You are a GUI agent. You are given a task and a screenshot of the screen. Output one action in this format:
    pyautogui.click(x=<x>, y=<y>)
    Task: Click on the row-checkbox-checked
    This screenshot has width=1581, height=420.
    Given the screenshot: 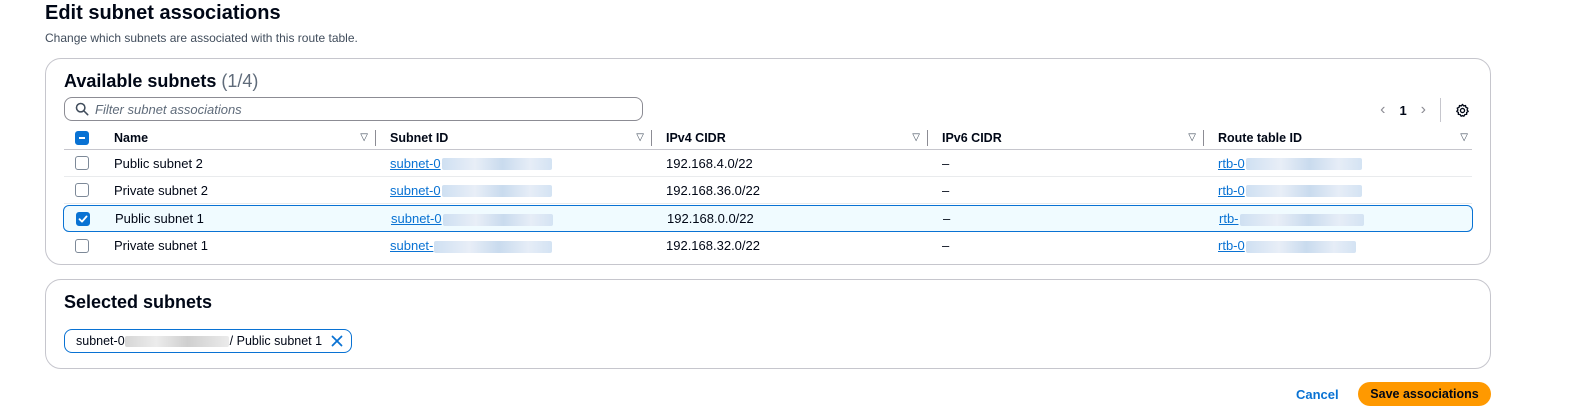 What is the action you would take?
    pyautogui.click(x=83, y=218)
    